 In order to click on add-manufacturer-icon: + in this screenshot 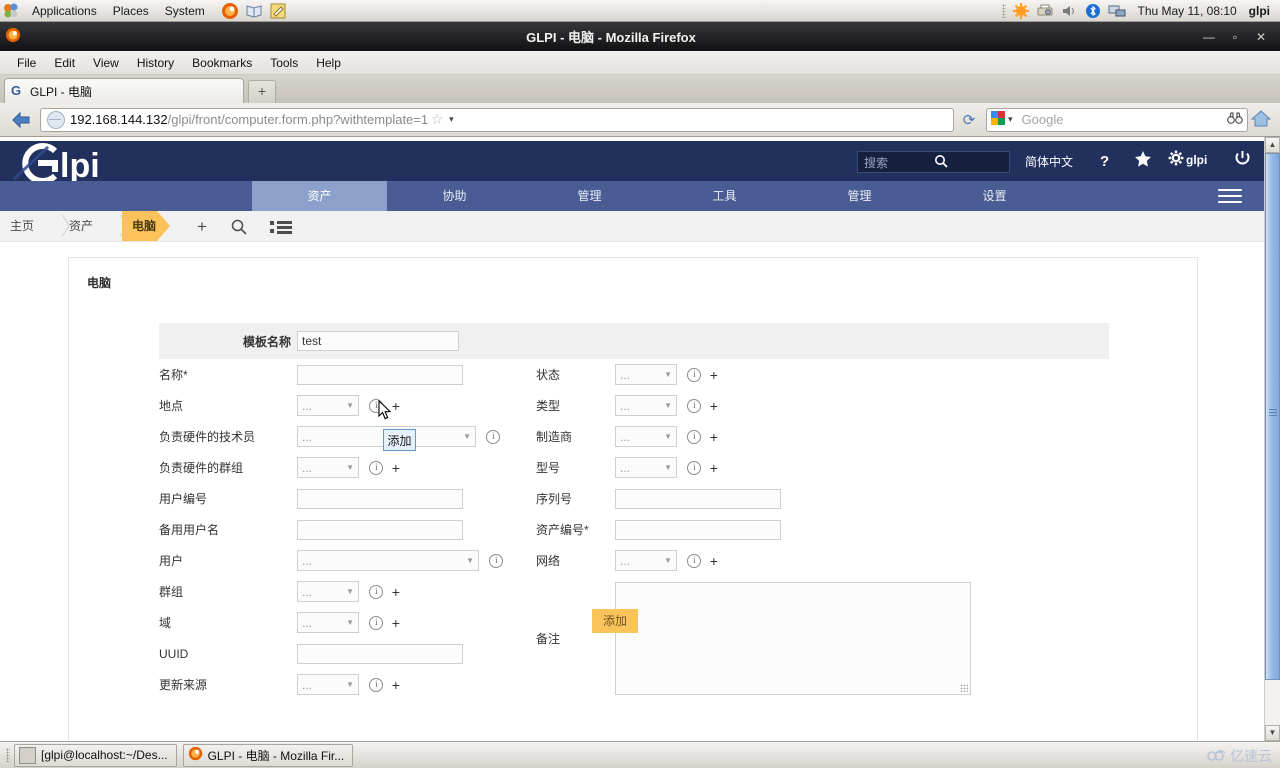, I will do `click(714, 437)`.